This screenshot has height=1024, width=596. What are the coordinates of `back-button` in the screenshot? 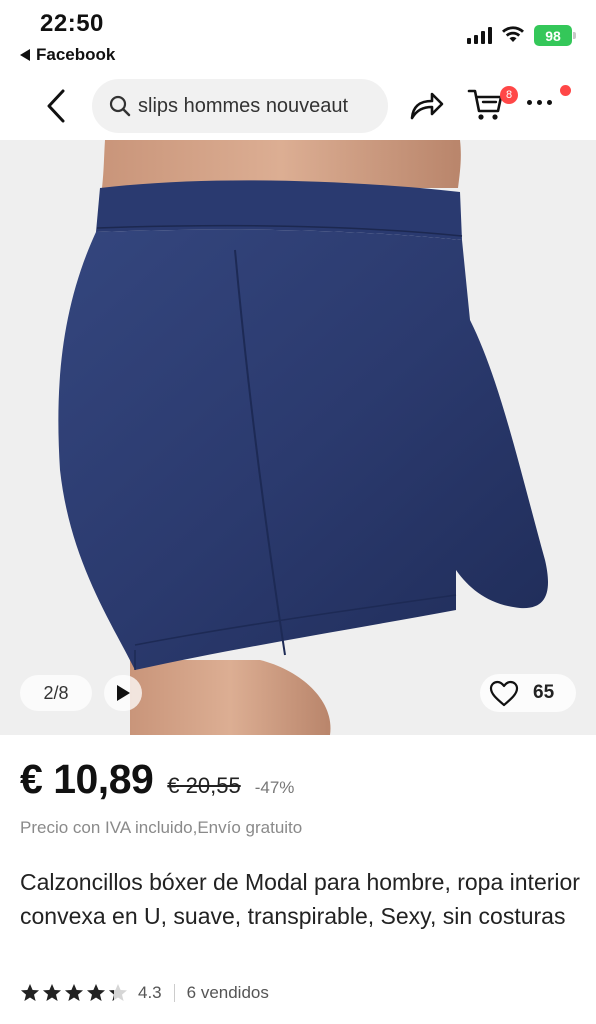 It's located at (56, 106).